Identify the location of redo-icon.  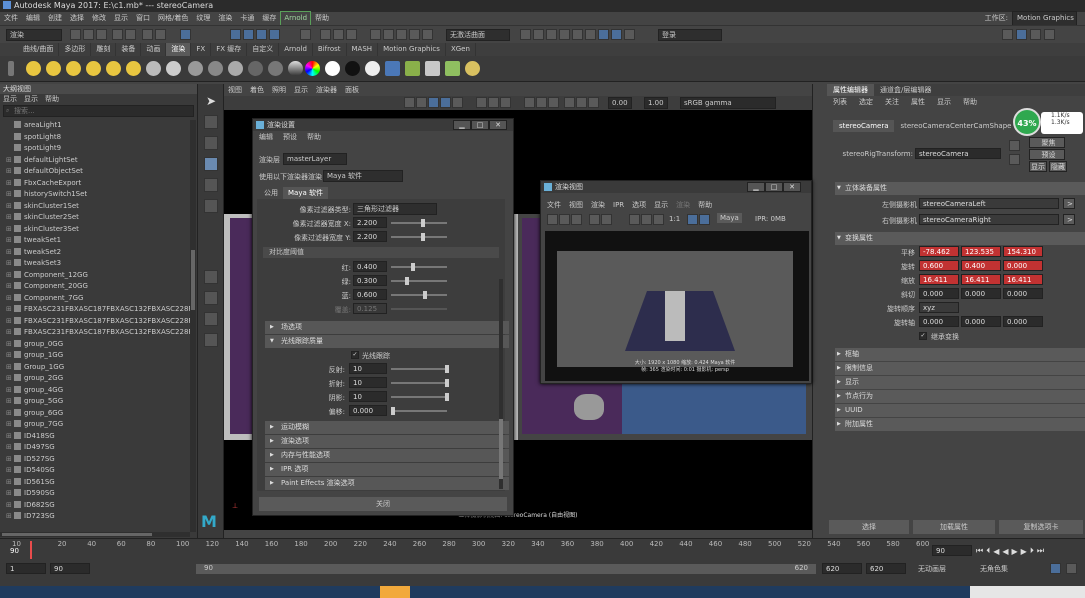
(130, 34).